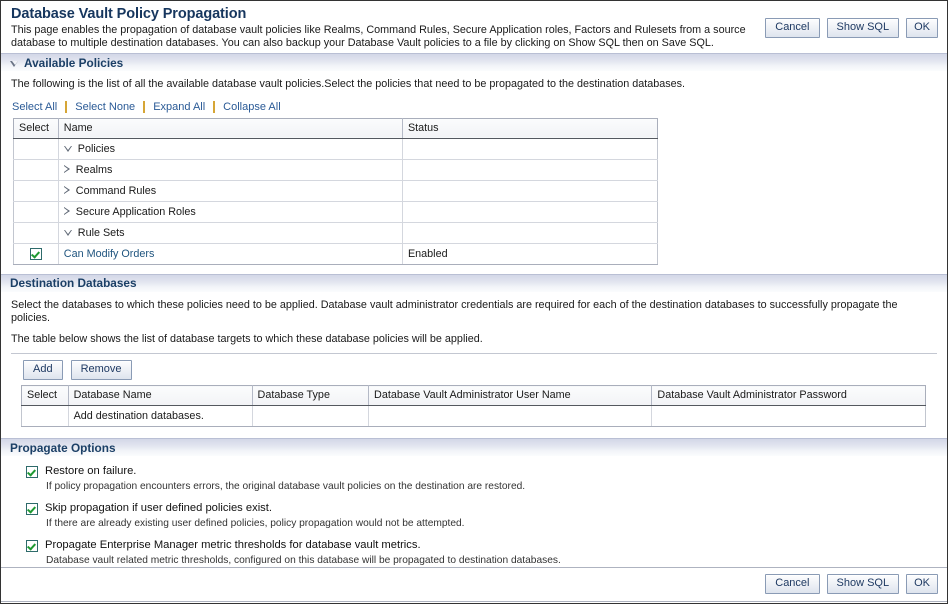 The height and width of the screenshot is (604, 948). I want to click on cell-name: Command Rules, so click(230, 191).